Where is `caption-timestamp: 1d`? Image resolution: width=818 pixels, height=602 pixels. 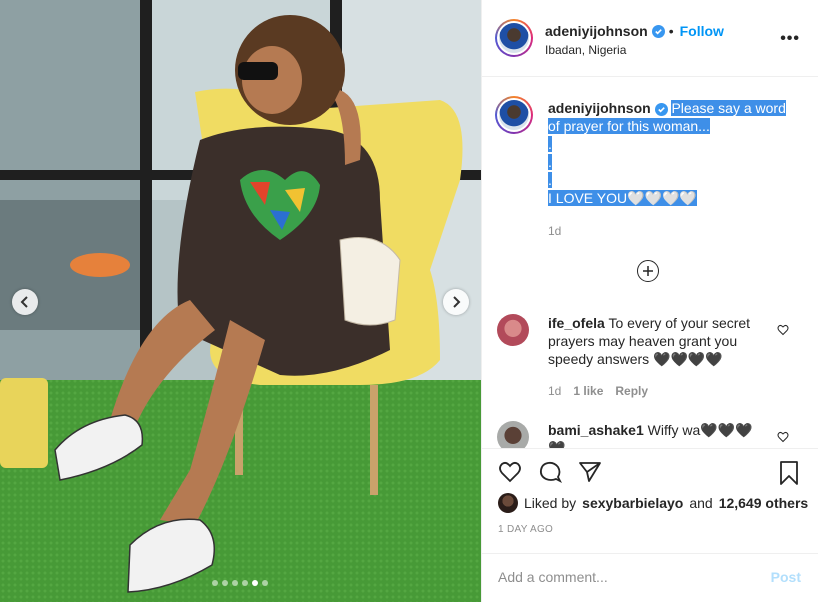
caption-timestamp: 1d is located at coordinates (554, 231).